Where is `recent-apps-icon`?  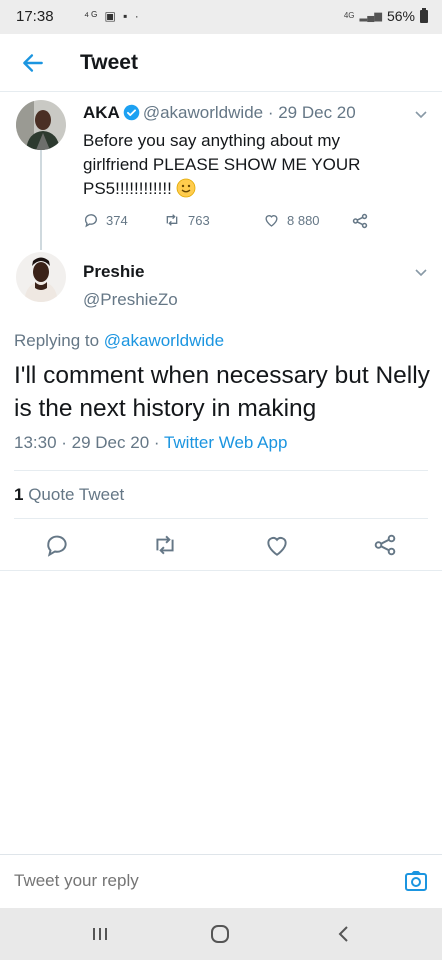
recent-apps-icon is located at coordinates (100, 934).